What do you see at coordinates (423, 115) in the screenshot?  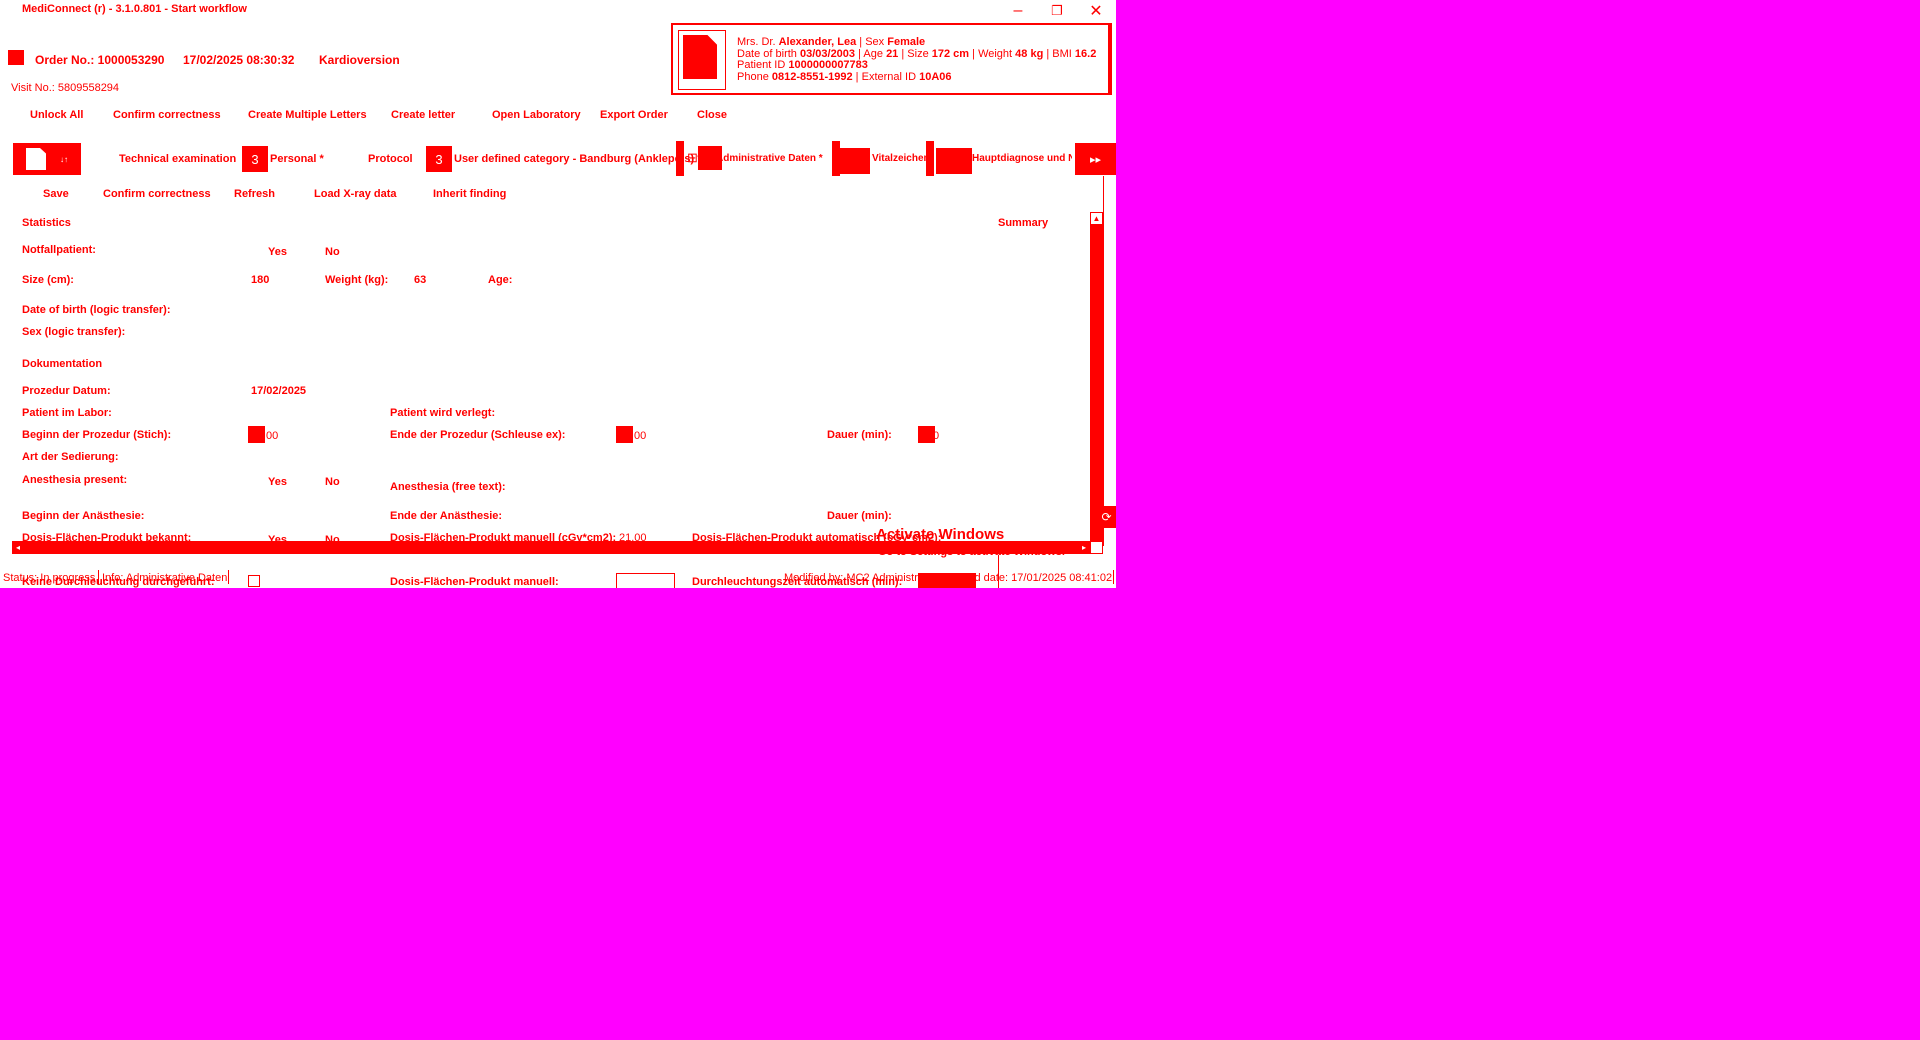 I see `create-letter-button: Create letter` at bounding box center [423, 115].